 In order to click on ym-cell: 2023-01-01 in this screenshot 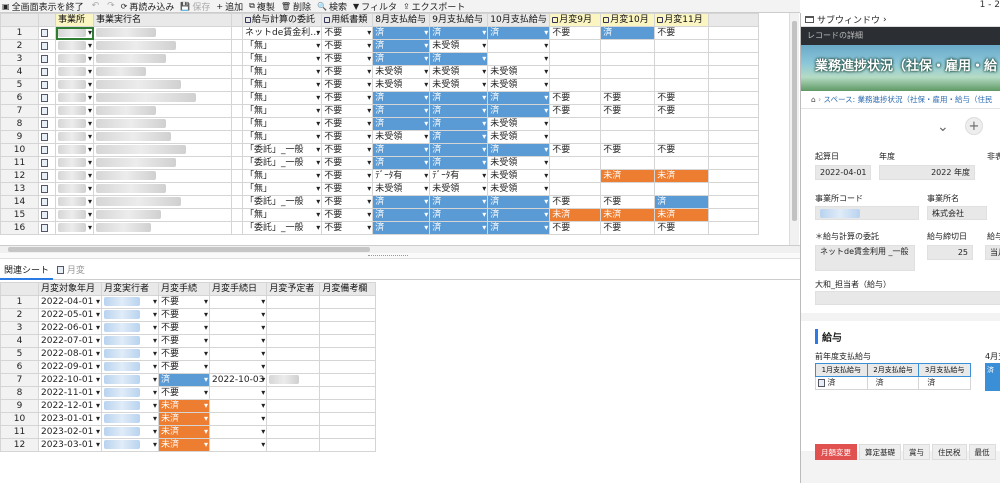, I will do `click(70, 419)`.